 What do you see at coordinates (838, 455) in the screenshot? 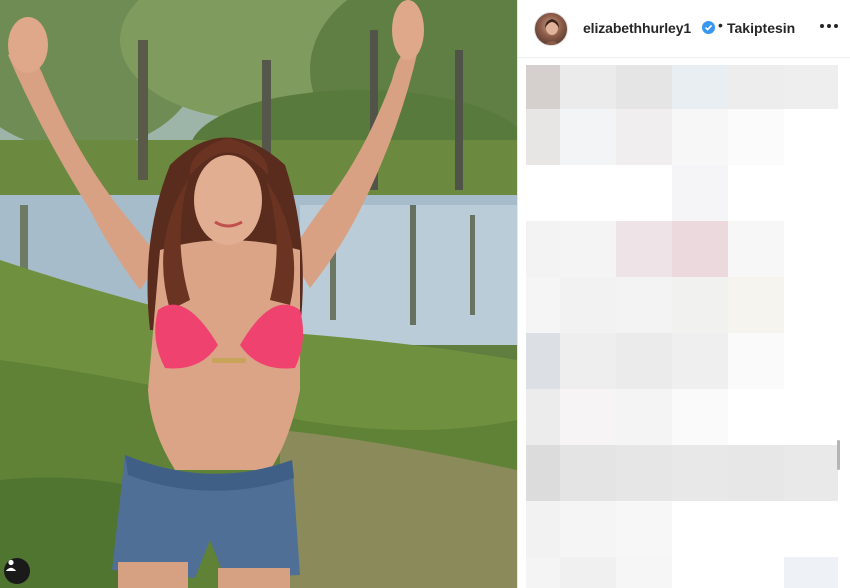
I see `scrollbar-thumb` at bounding box center [838, 455].